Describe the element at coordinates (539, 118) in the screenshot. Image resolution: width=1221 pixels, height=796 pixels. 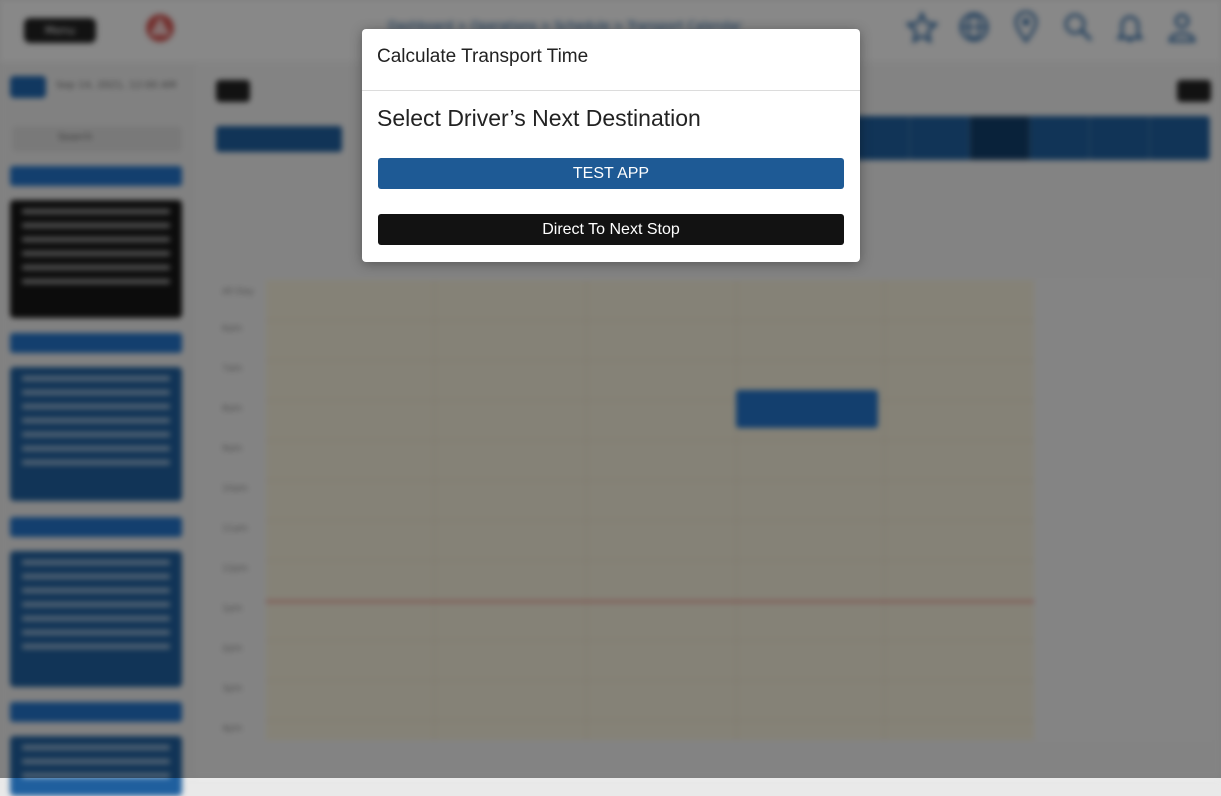
I see `dialog-heading: Select Driver’s Next Destination` at that location.